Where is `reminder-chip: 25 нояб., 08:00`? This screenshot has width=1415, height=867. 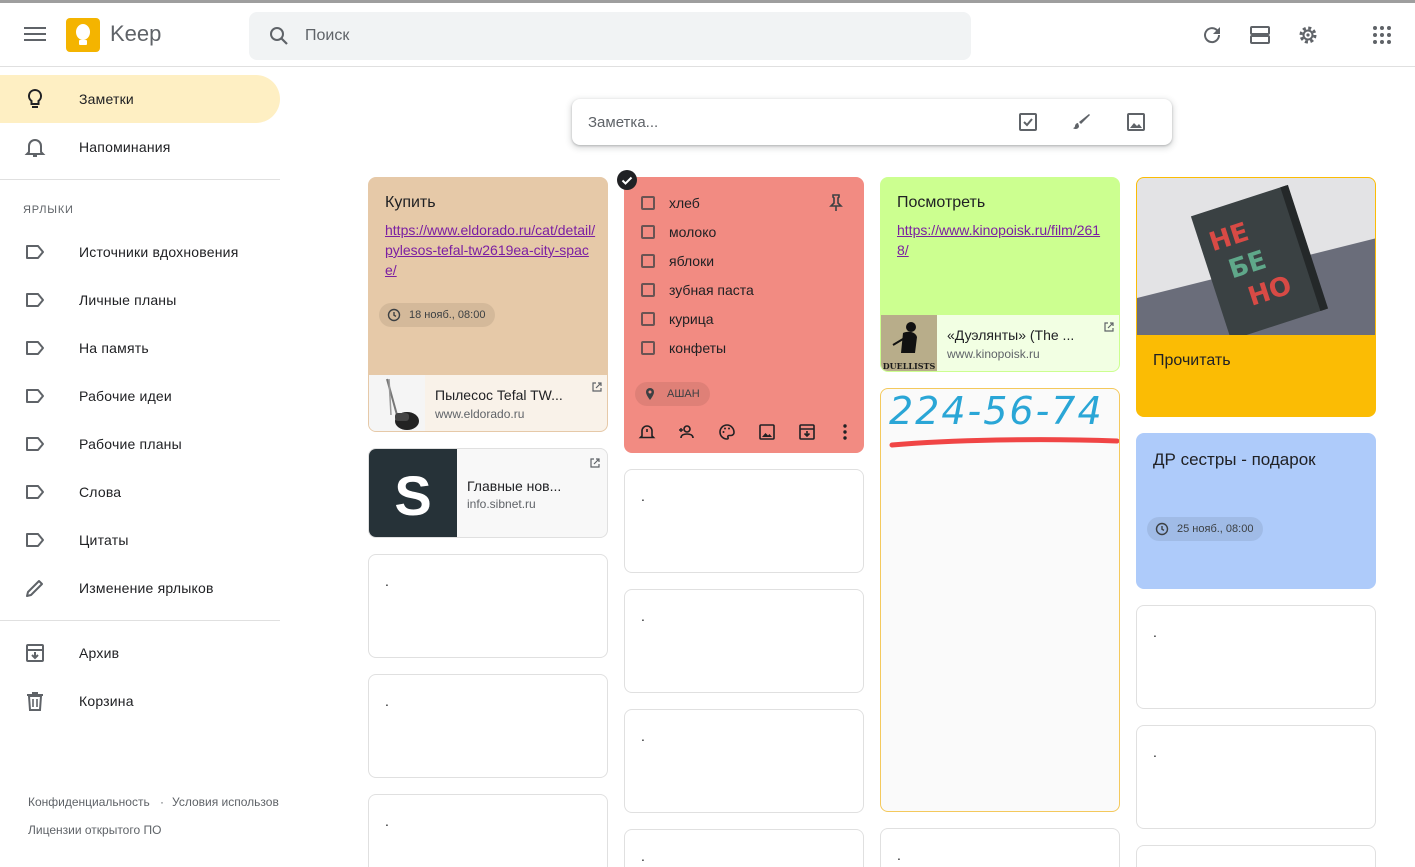 reminder-chip: 25 нояб., 08:00 is located at coordinates (1205, 529).